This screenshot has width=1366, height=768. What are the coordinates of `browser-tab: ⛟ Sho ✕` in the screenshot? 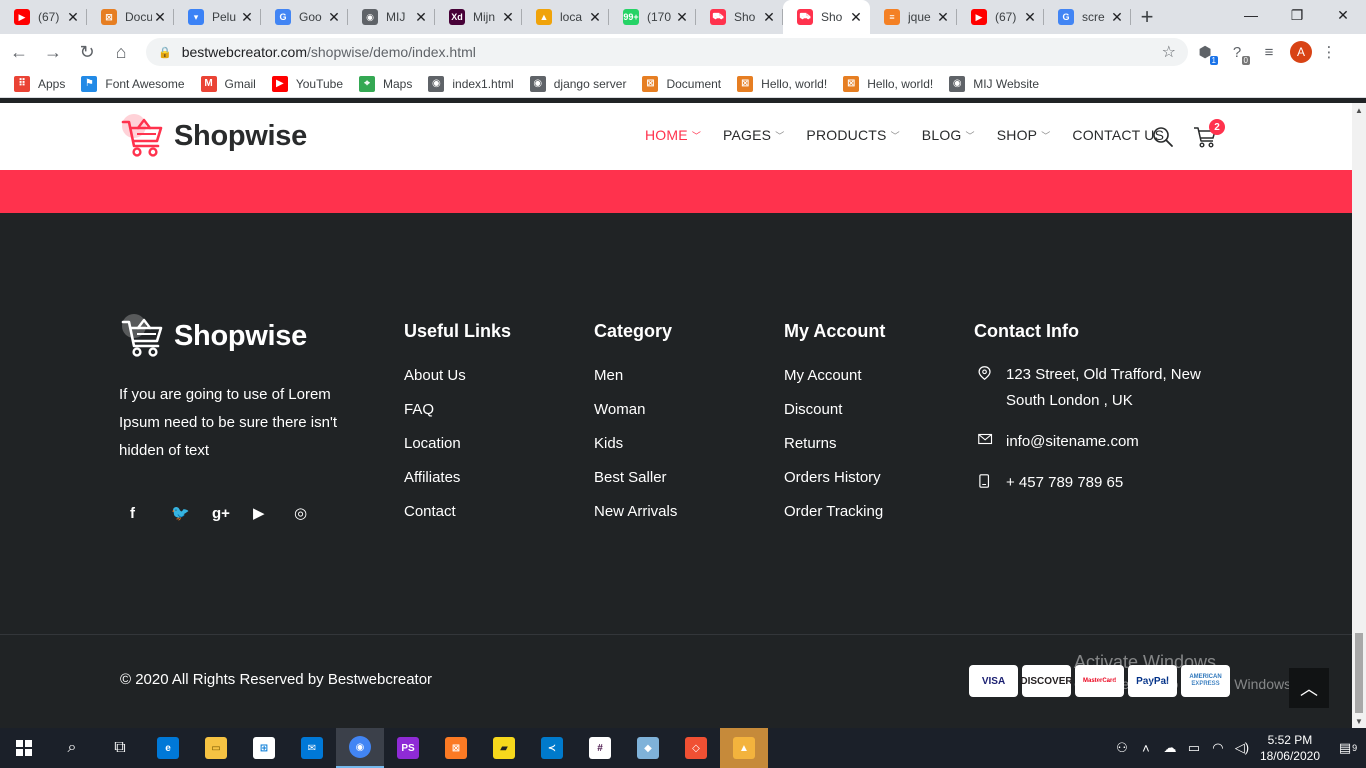 It's located at (826, 17).